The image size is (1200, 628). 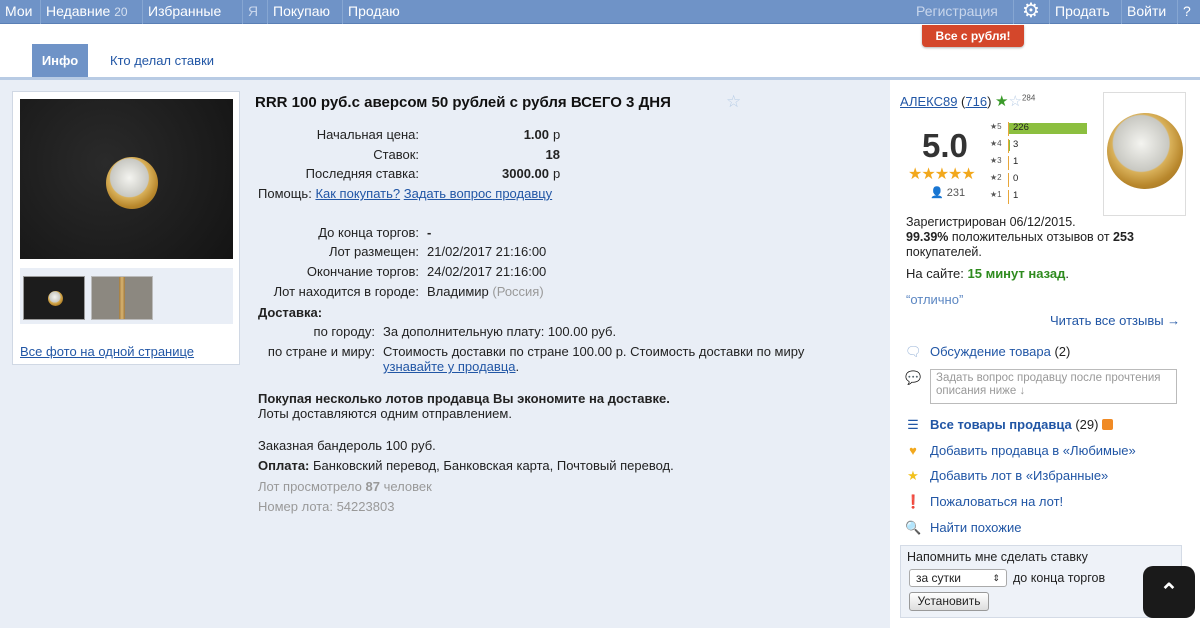 What do you see at coordinates (996, 143) in the screenshot?
I see `dist-star-label: ★4` at bounding box center [996, 143].